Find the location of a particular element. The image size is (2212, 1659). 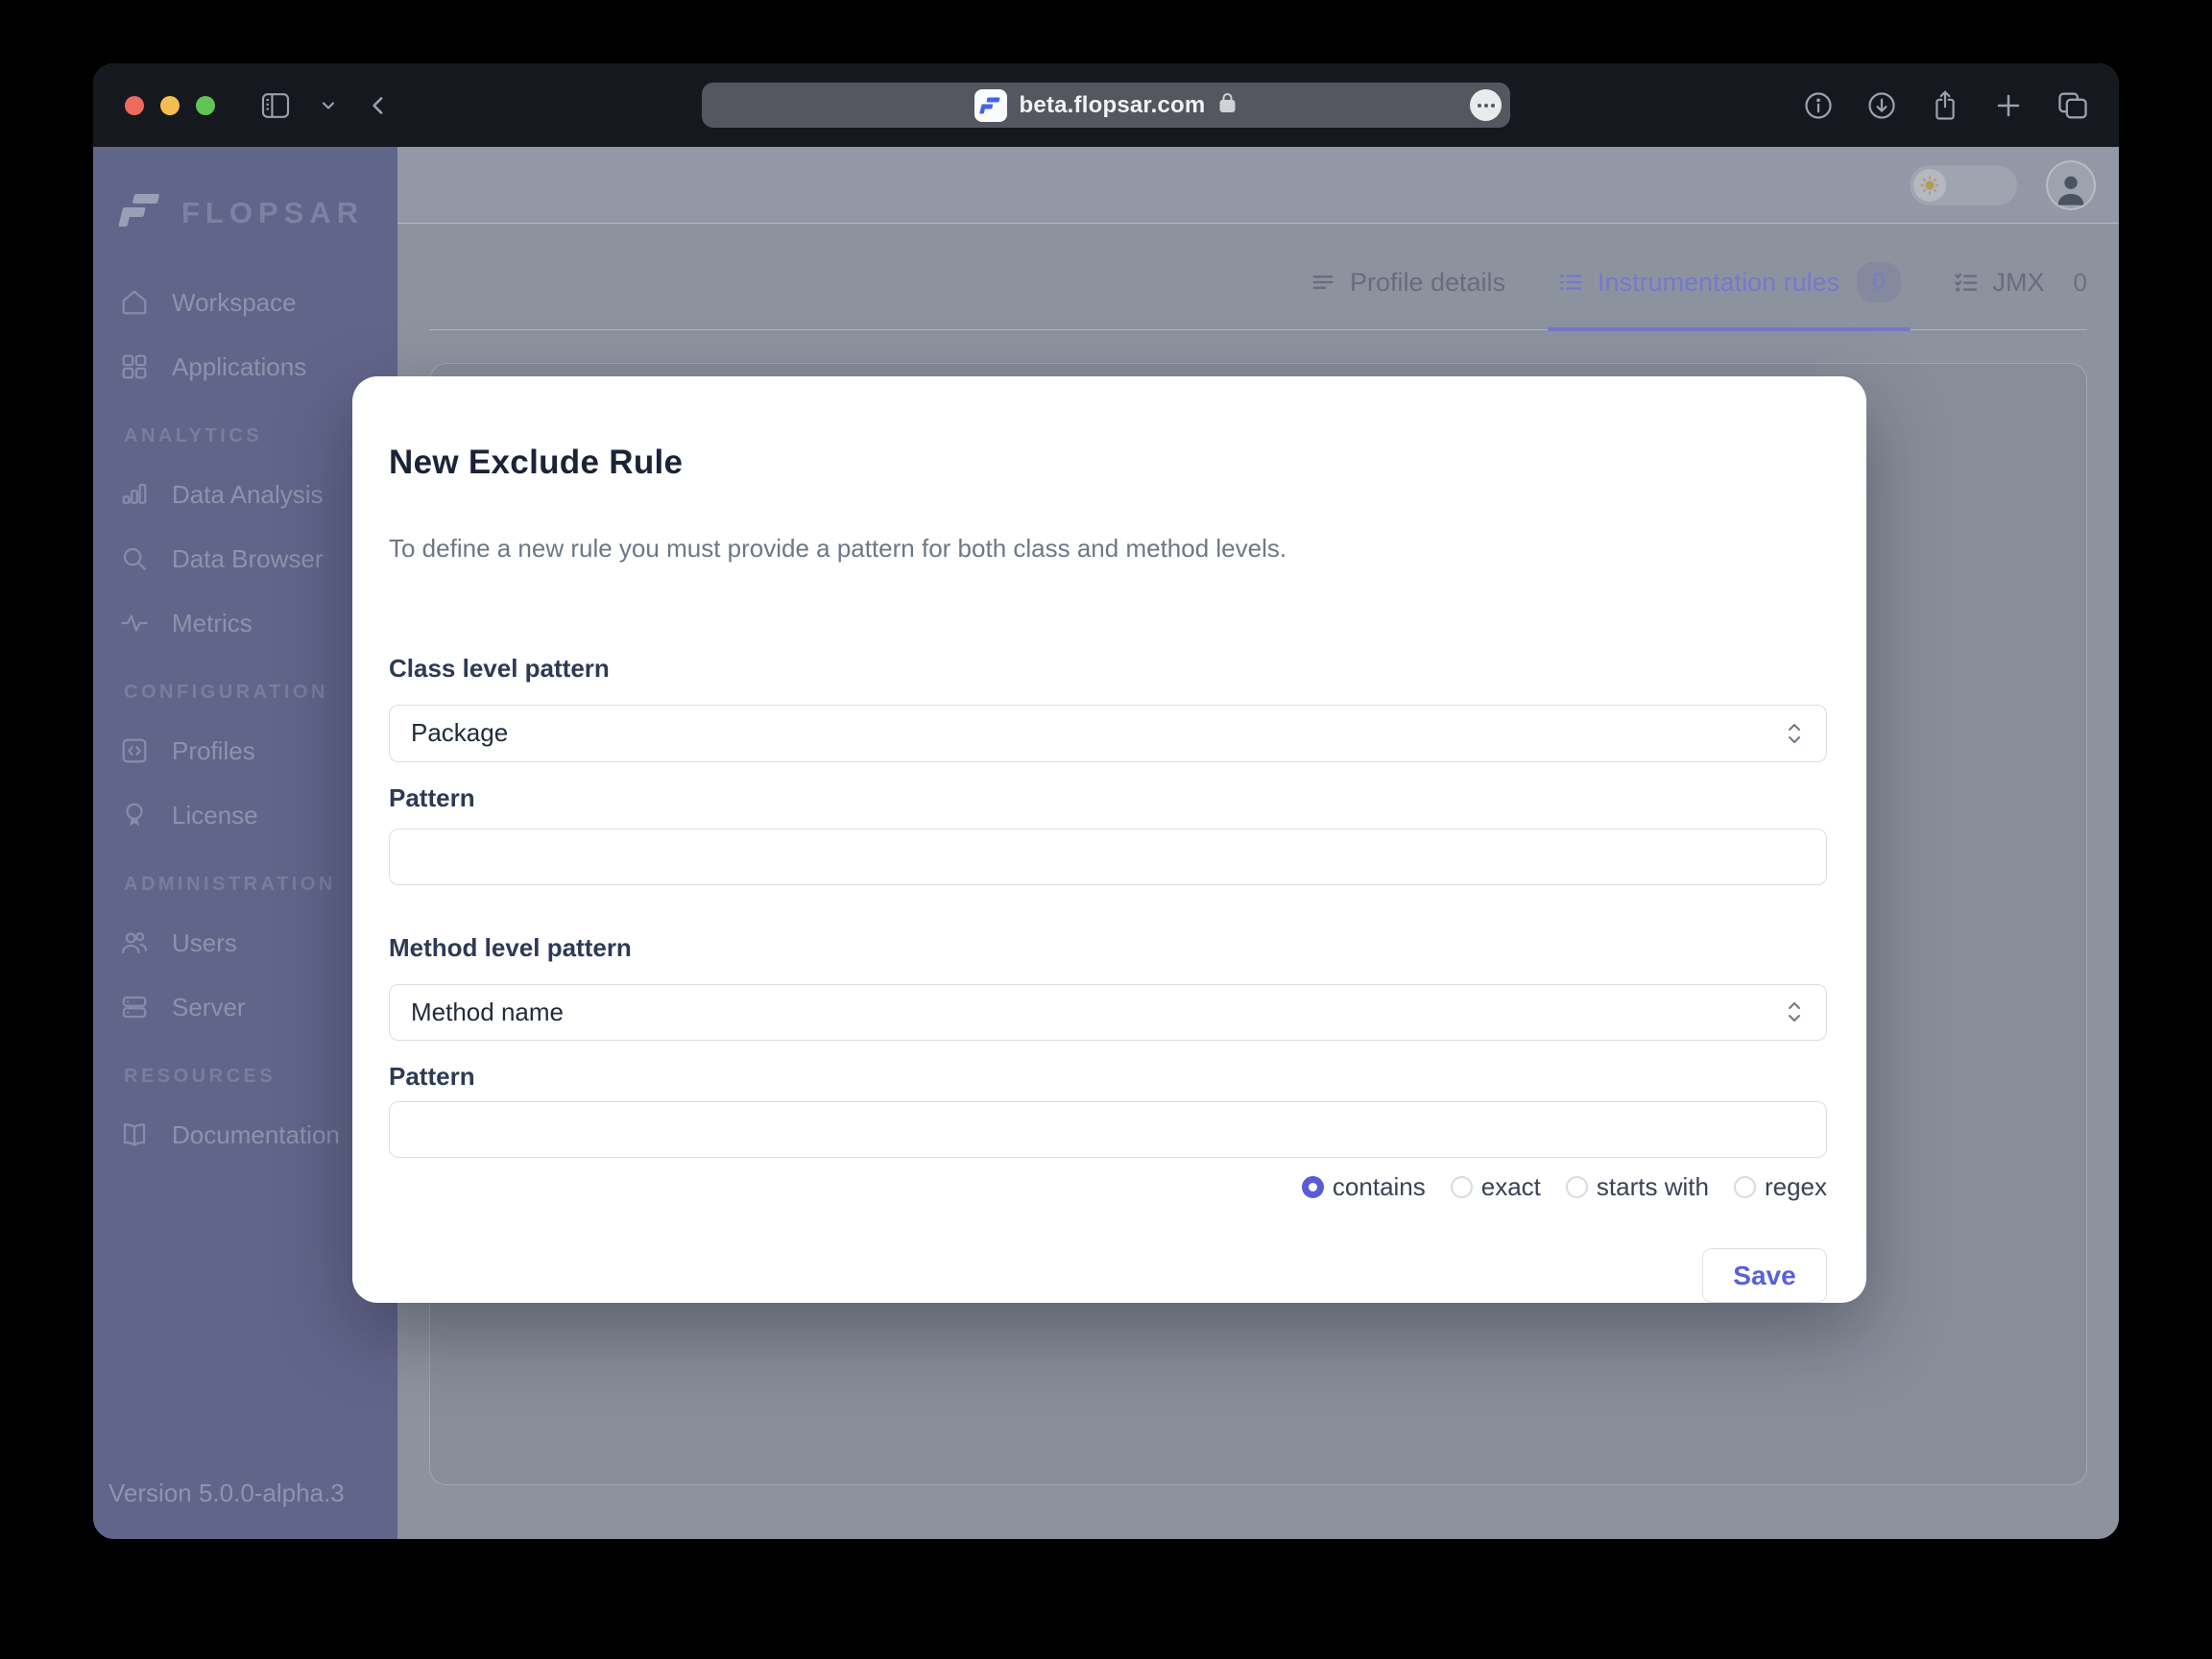

flopsar-favicon is located at coordinates (991, 105).